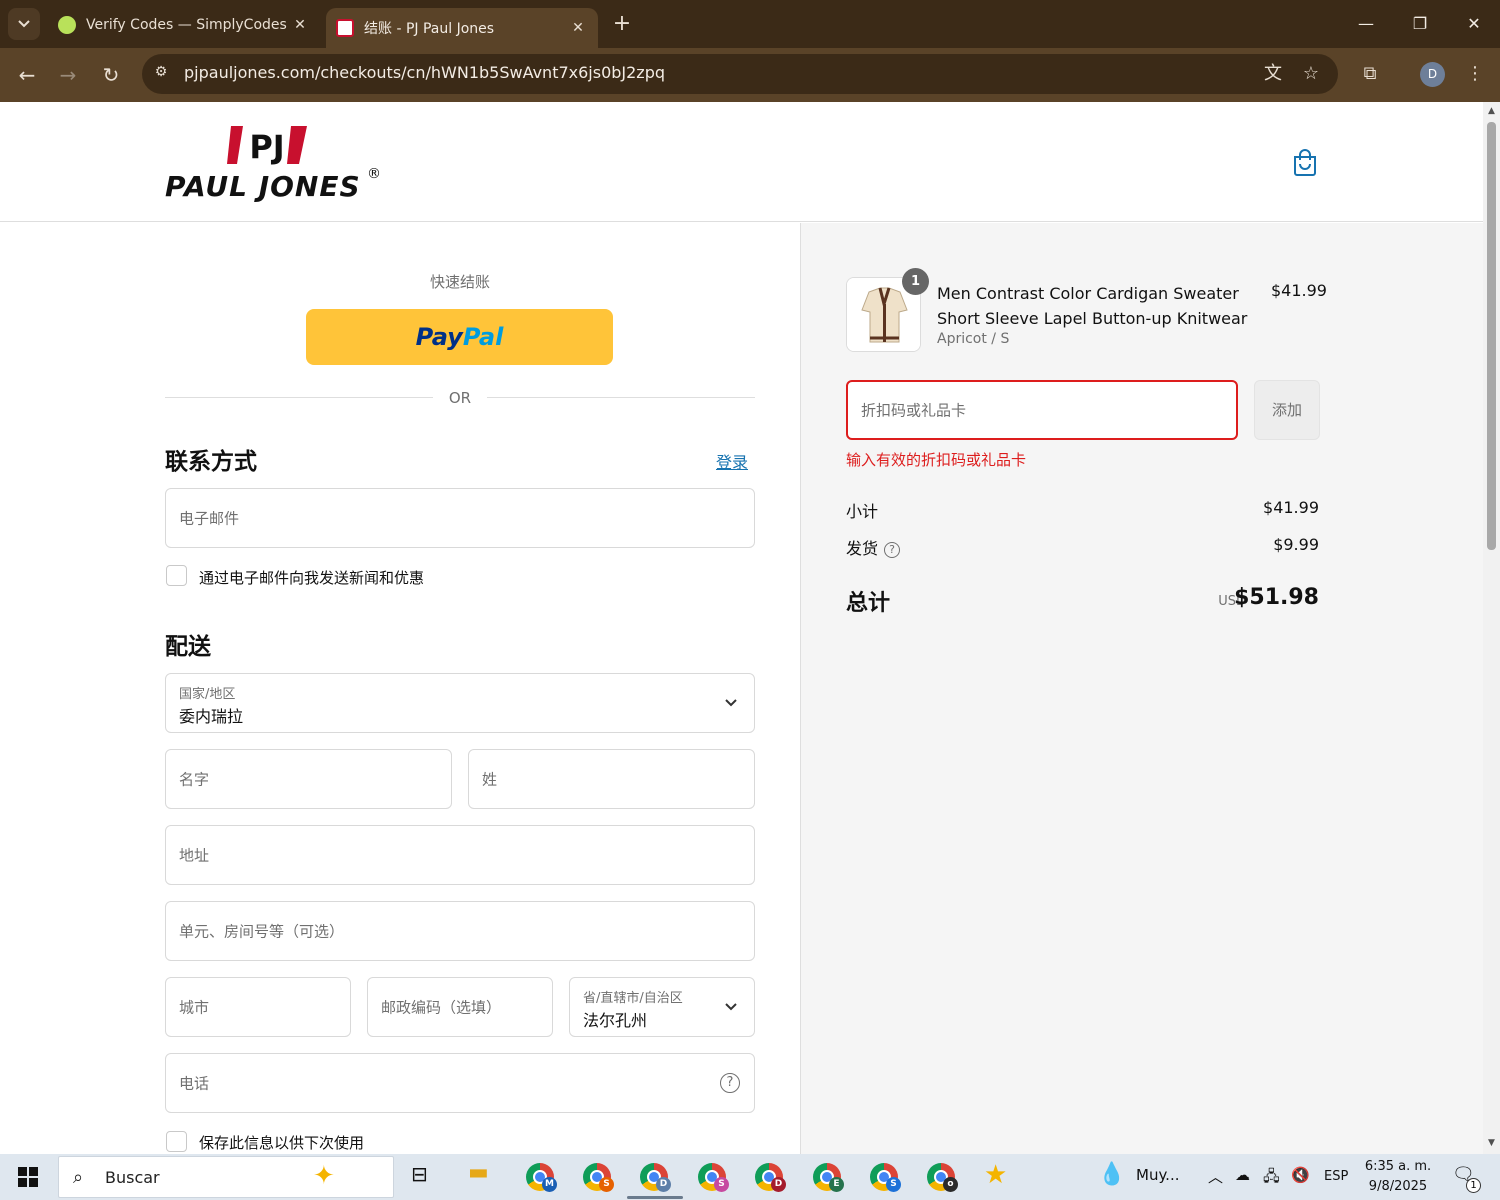 This screenshot has height=1200, width=1500. I want to click on quantity-badge: 1, so click(915, 281).